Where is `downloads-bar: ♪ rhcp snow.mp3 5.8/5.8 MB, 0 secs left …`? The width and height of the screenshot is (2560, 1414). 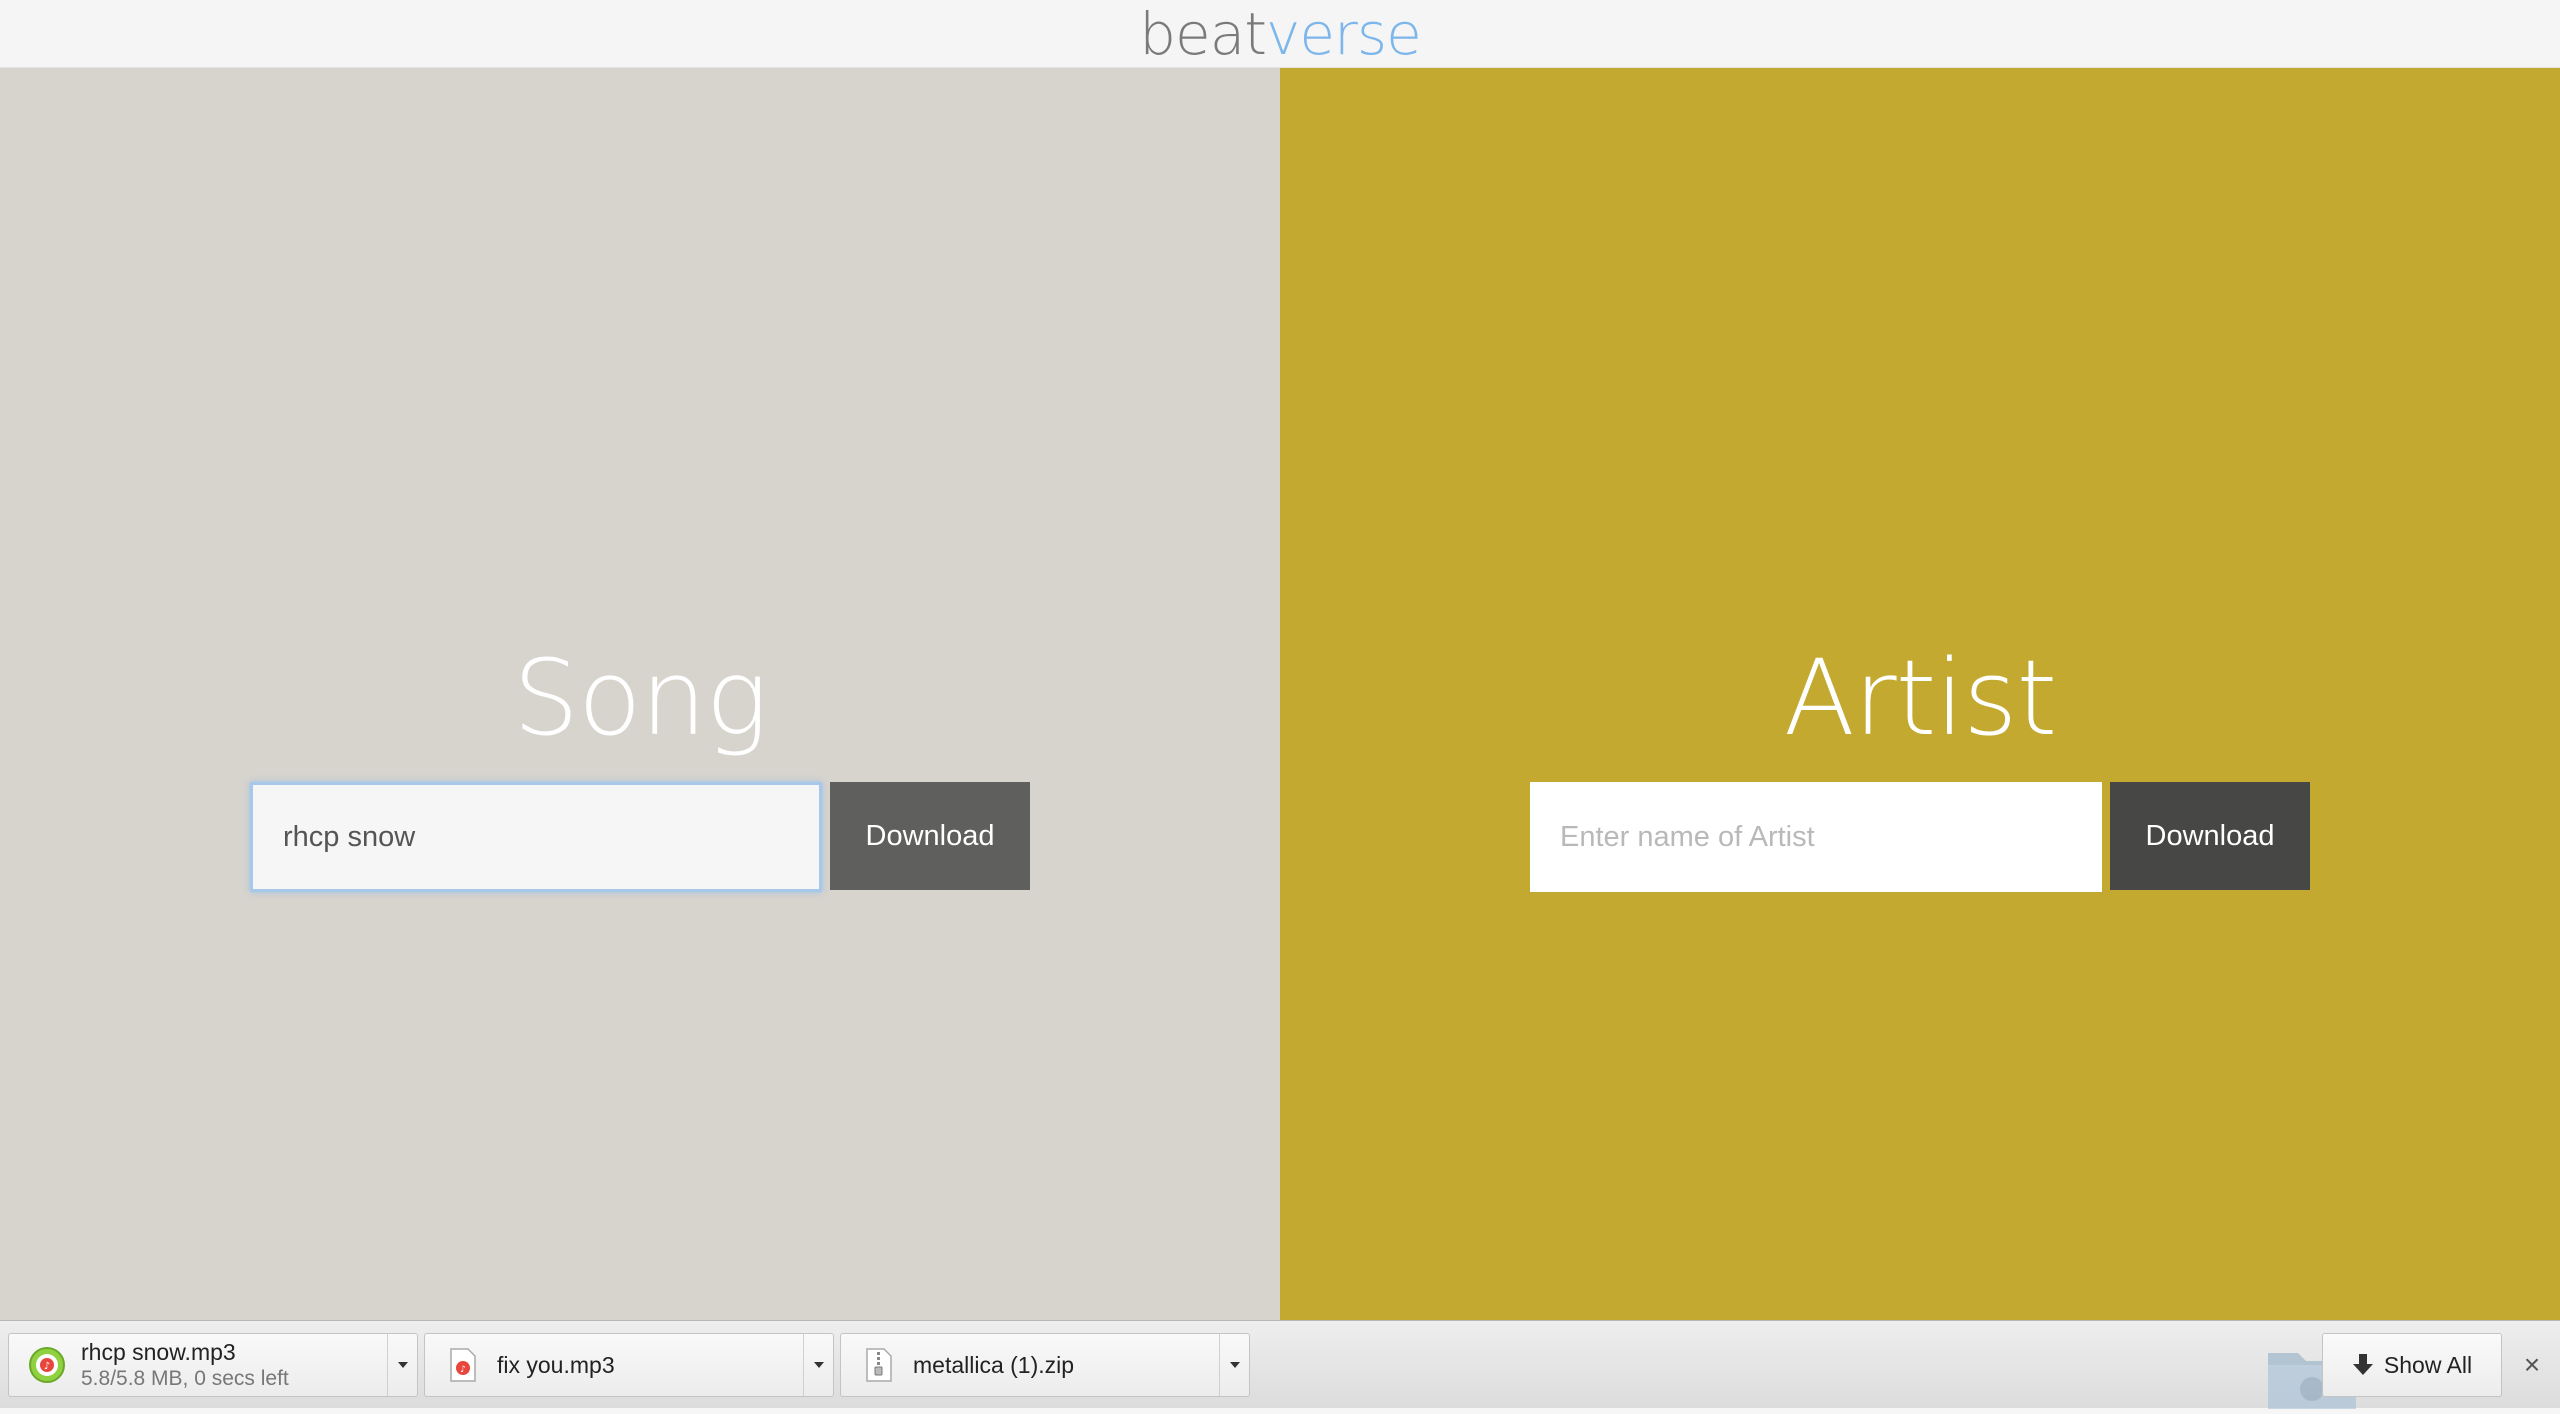
downloads-bar: ♪ rhcp snow.mp3 5.8/5.8 MB, 0 secs left … is located at coordinates (1280, 1364).